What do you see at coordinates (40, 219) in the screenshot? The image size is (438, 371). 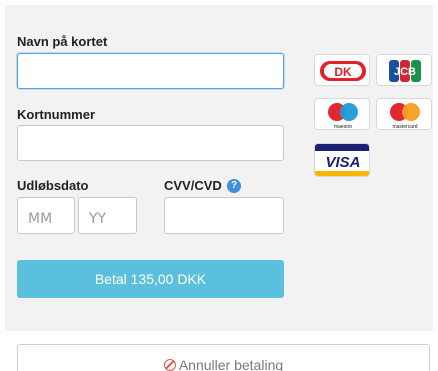 I see `expiry-month-placeholder: MM` at bounding box center [40, 219].